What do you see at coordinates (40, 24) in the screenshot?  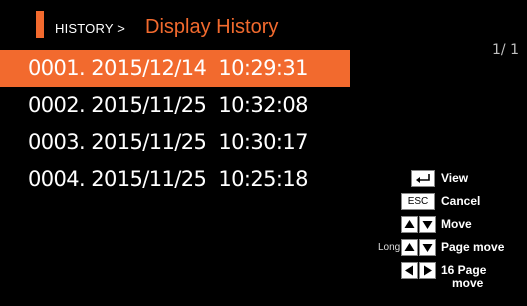 I see `header-accent-bar` at bounding box center [40, 24].